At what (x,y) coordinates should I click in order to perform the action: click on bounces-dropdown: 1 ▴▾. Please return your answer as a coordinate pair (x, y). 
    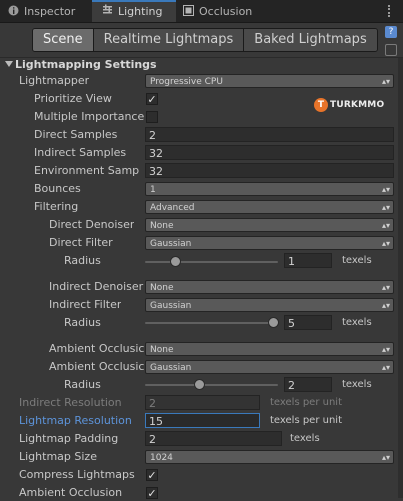
    Looking at the image, I should click on (269, 189).